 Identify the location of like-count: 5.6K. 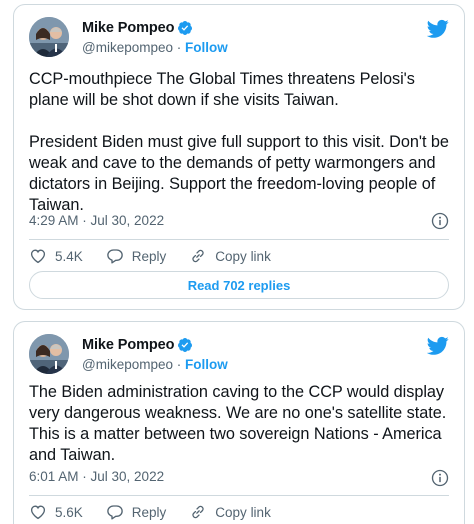
(69, 512).